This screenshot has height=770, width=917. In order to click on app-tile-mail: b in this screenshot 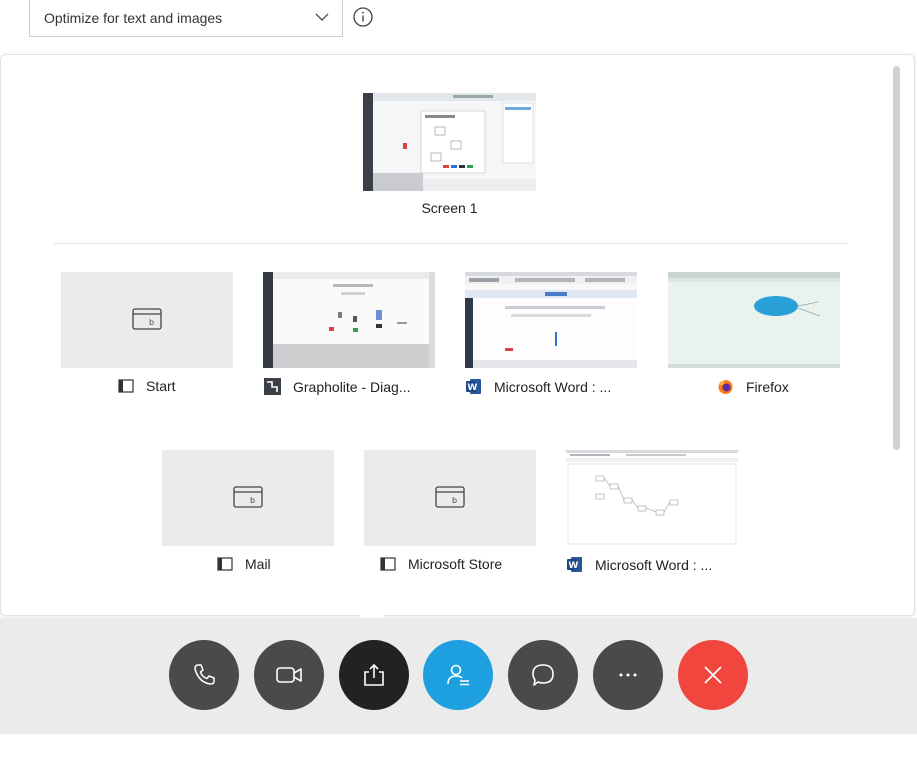, I will do `click(248, 498)`.